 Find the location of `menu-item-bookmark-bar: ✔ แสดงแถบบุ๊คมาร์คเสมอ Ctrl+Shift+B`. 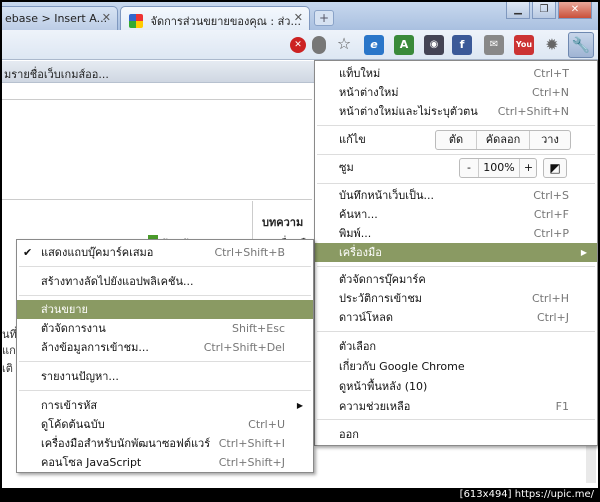

menu-item-bookmark-bar: ✔ แสดงแถบบุ๊คมาร์คเสมอ Ctrl+Shift+B is located at coordinates (165, 252).